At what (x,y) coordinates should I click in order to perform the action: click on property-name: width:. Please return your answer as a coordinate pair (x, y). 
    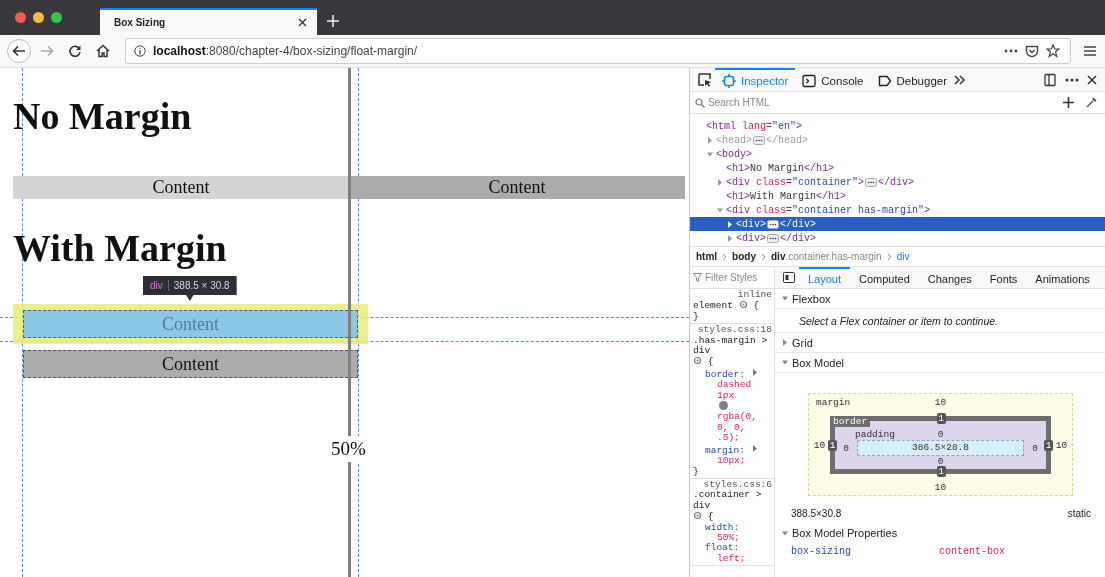
    Looking at the image, I should click on (722, 527).